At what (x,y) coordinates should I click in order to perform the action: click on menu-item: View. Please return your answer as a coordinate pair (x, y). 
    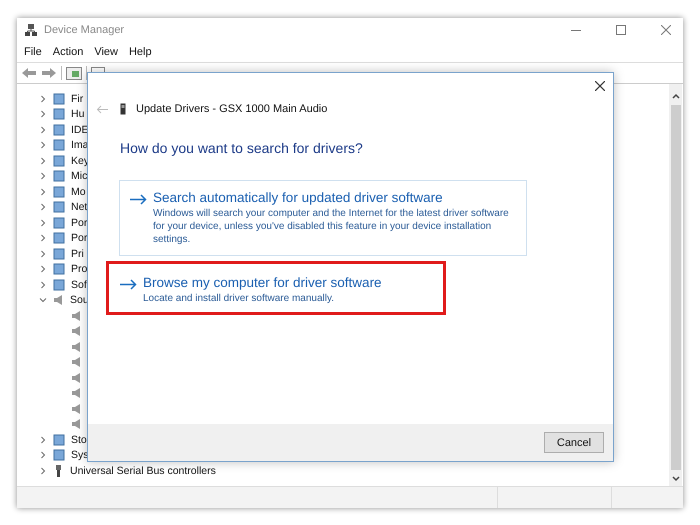
    Looking at the image, I should click on (106, 52).